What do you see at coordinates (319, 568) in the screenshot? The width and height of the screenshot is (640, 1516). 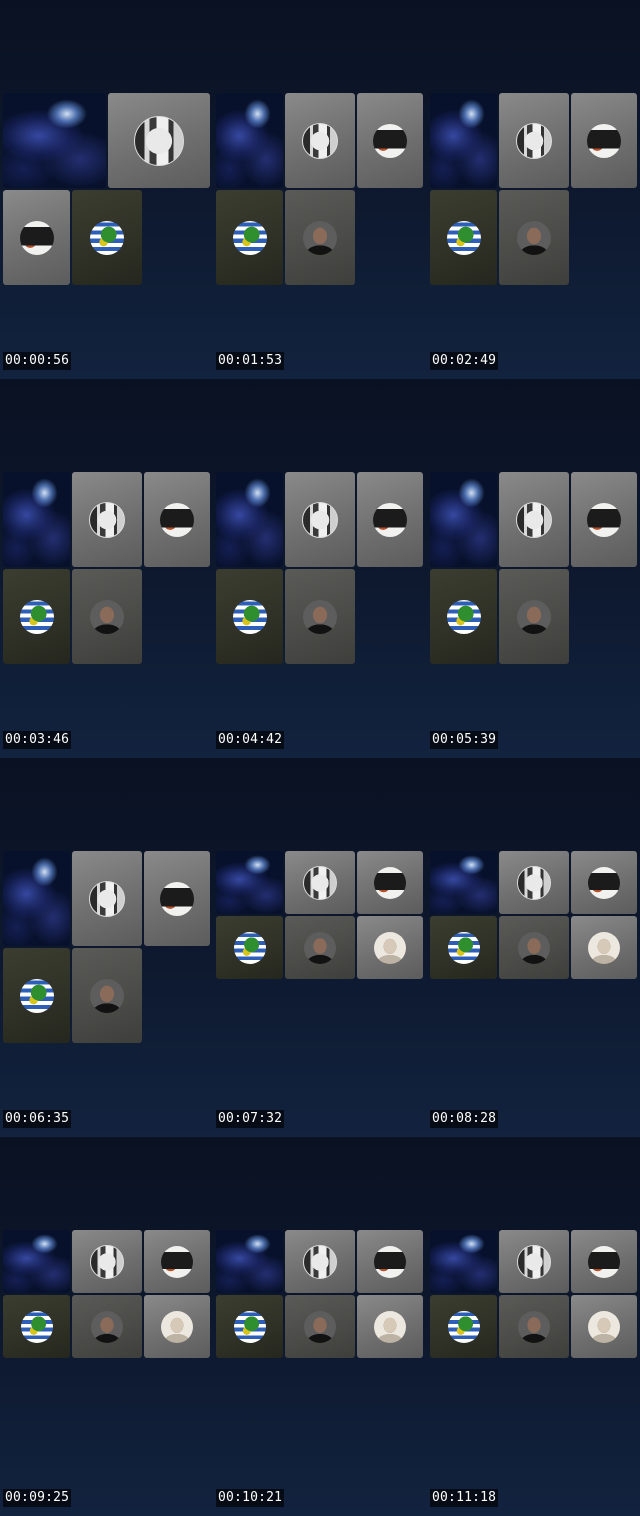 I see `frame-thumbnail: 00:04:42` at bounding box center [319, 568].